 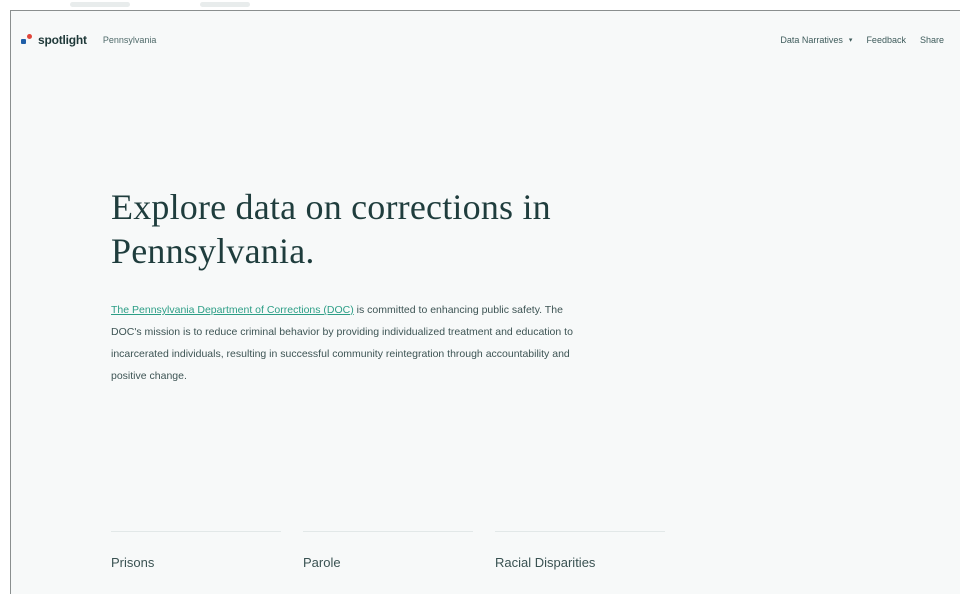 I want to click on card-parole: Parole, so click(x=388, y=551).